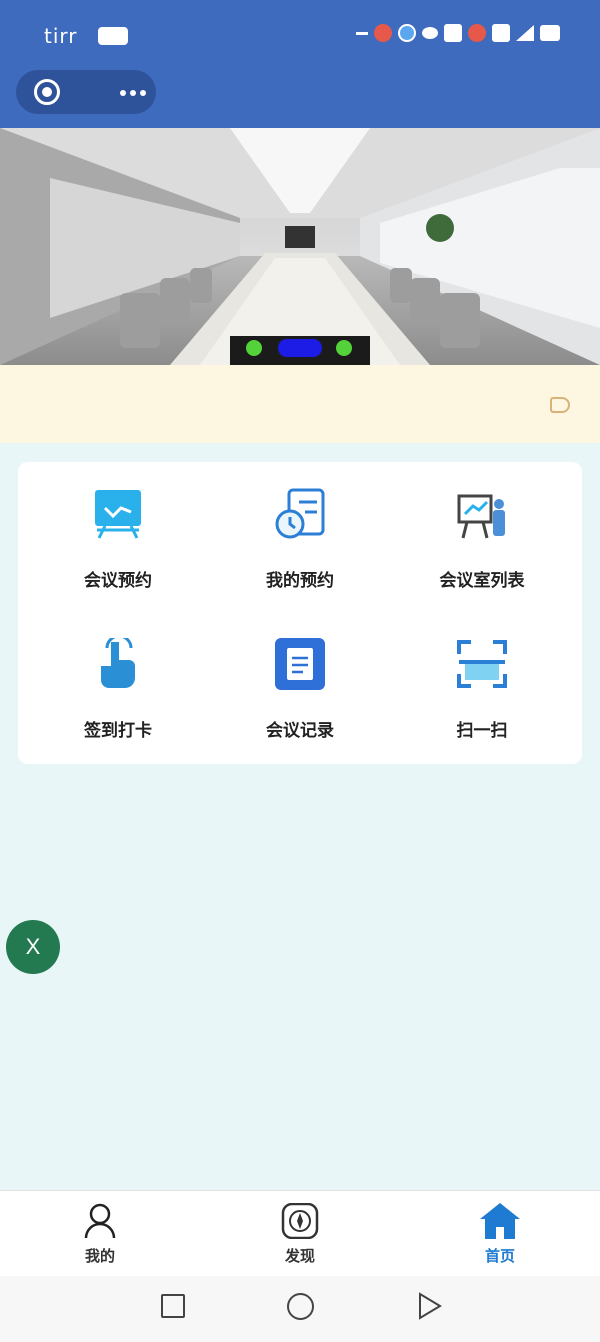 The image size is (600, 1342). What do you see at coordinates (133, 93) in the screenshot?
I see `more-dots-icon` at bounding box center [133, 93].